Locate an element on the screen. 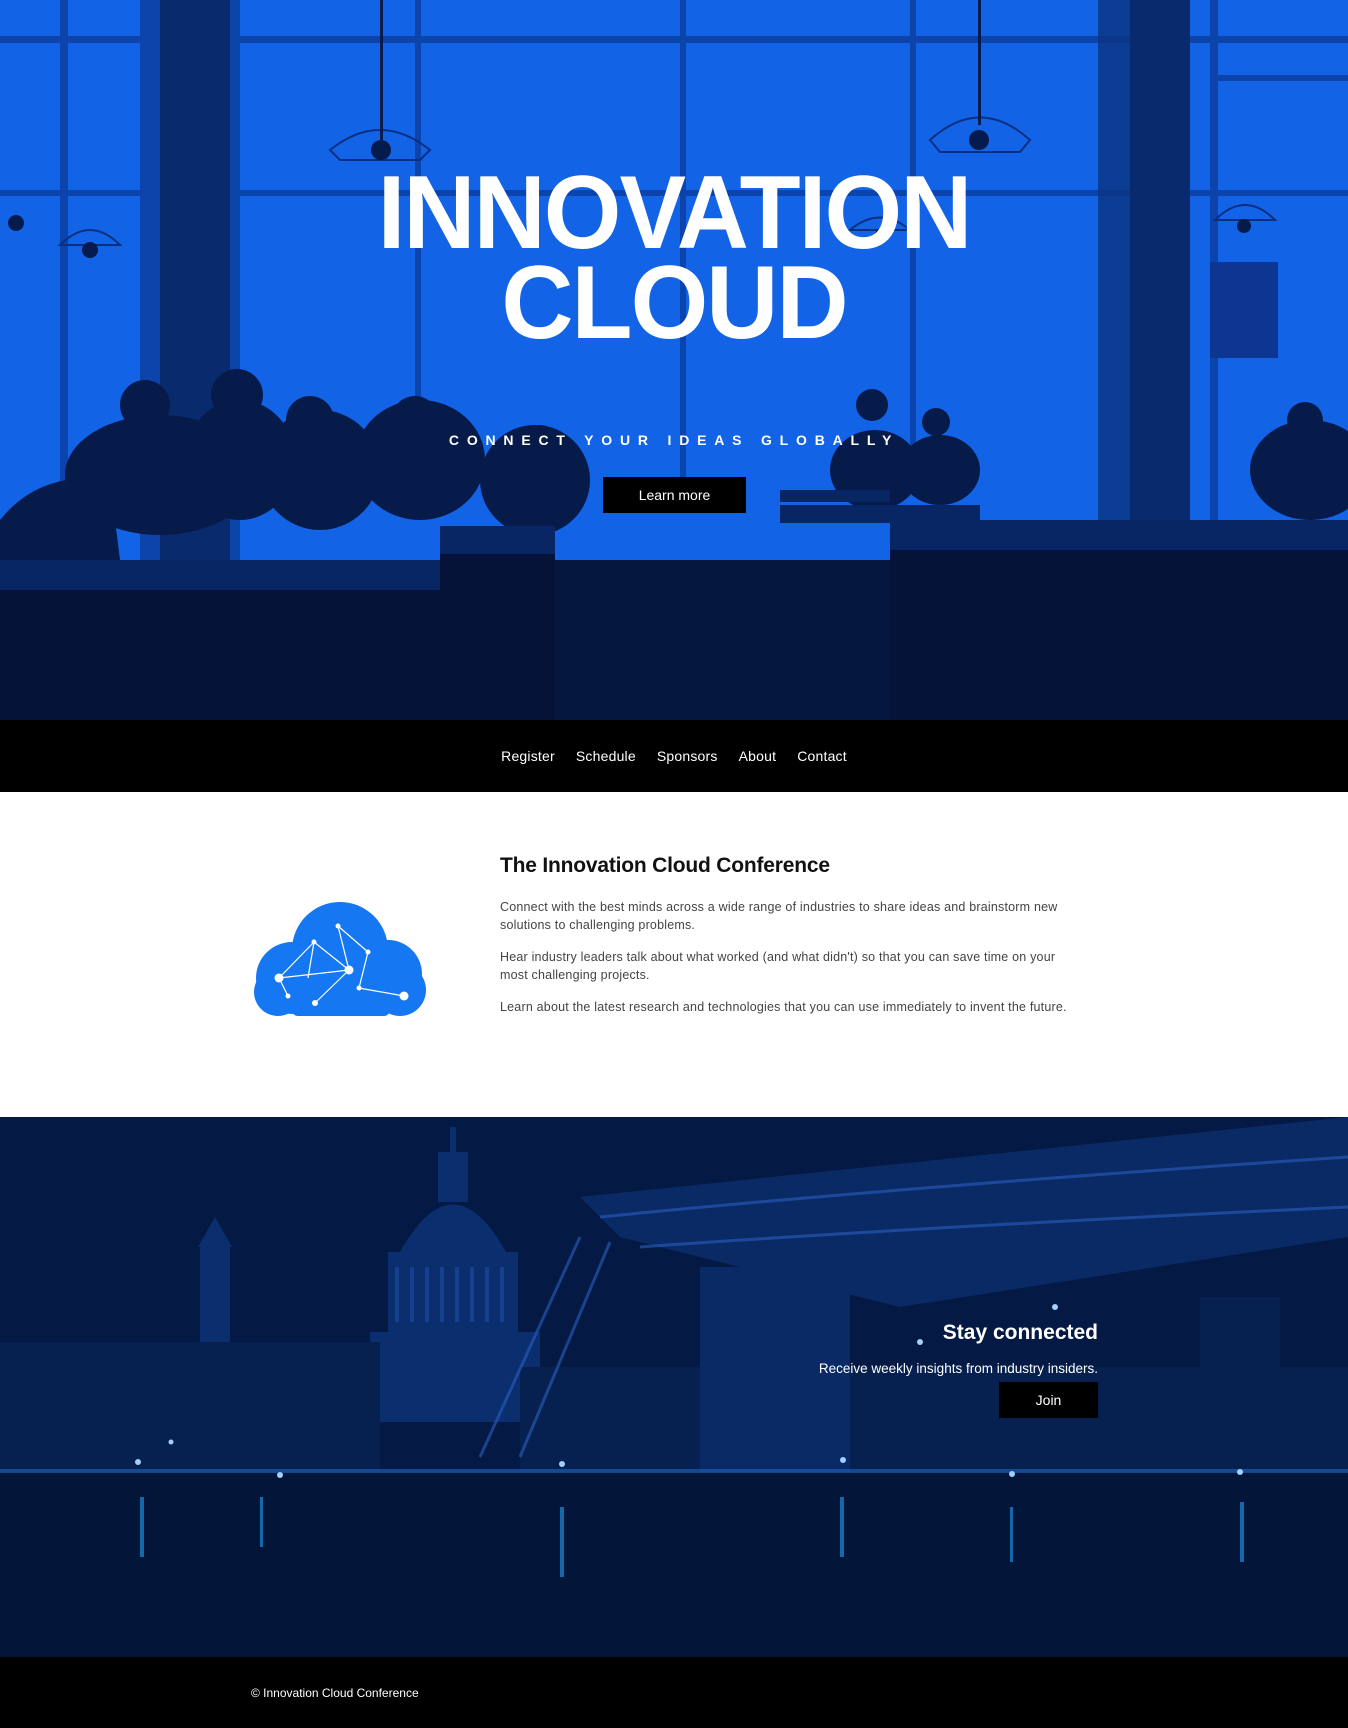 The image size is (1348, 1728). hero-title-line-2: CLOUD is located at coordinates (674, 303).